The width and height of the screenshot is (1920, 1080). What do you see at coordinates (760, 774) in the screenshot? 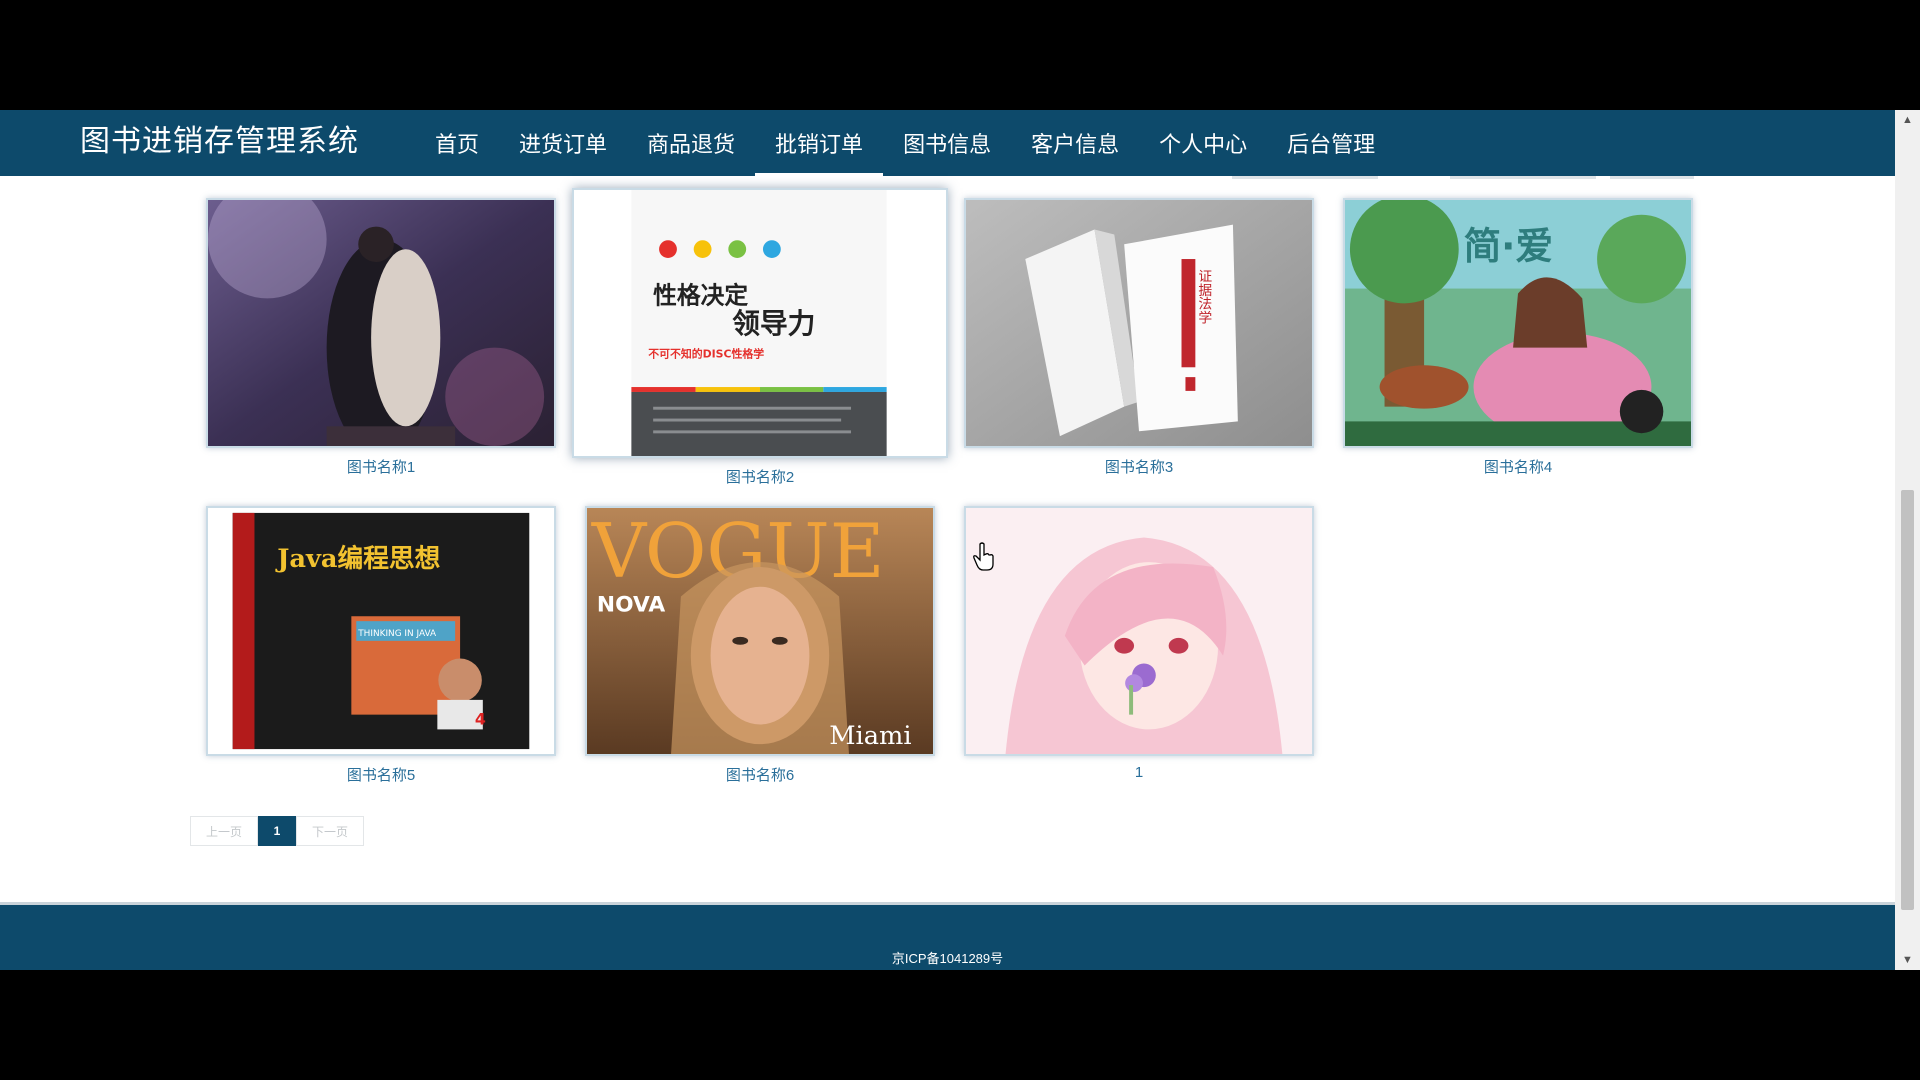
I see `book-title: 图书名称6` at bounding box center [760, 774].